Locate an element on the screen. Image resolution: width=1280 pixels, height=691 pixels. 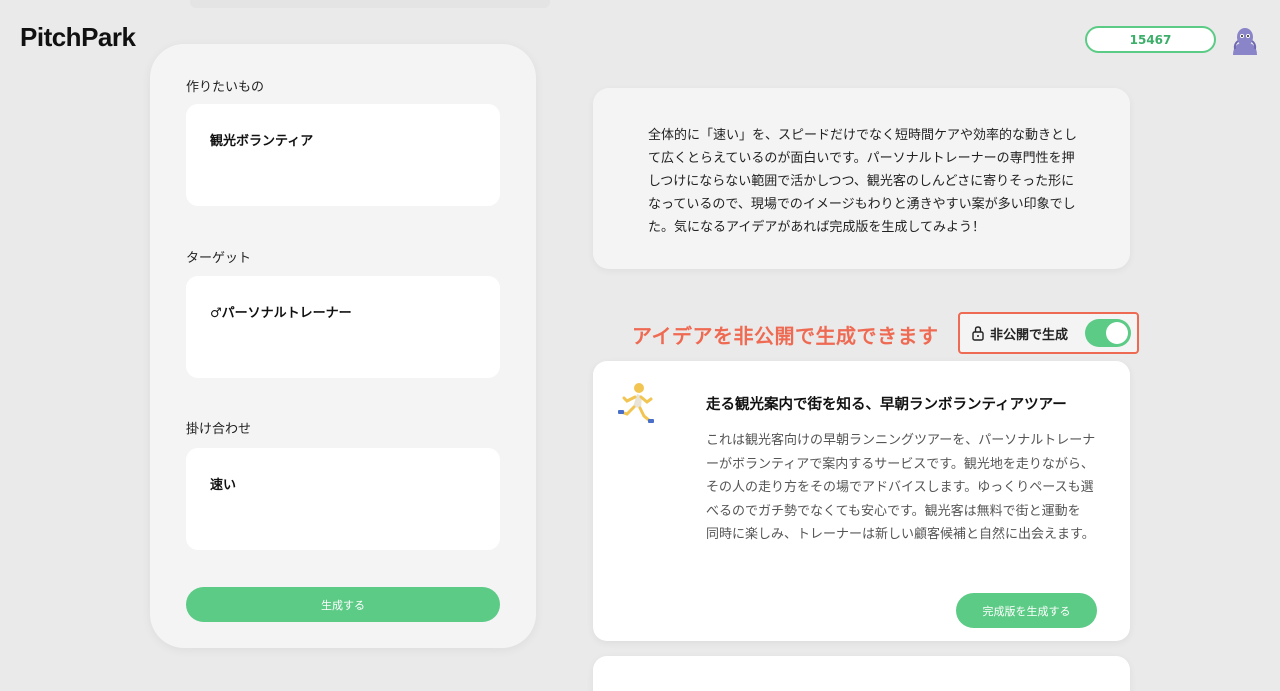
field-target-input: ♂パーソナルトレーナー is located at coordinates (343, 327).